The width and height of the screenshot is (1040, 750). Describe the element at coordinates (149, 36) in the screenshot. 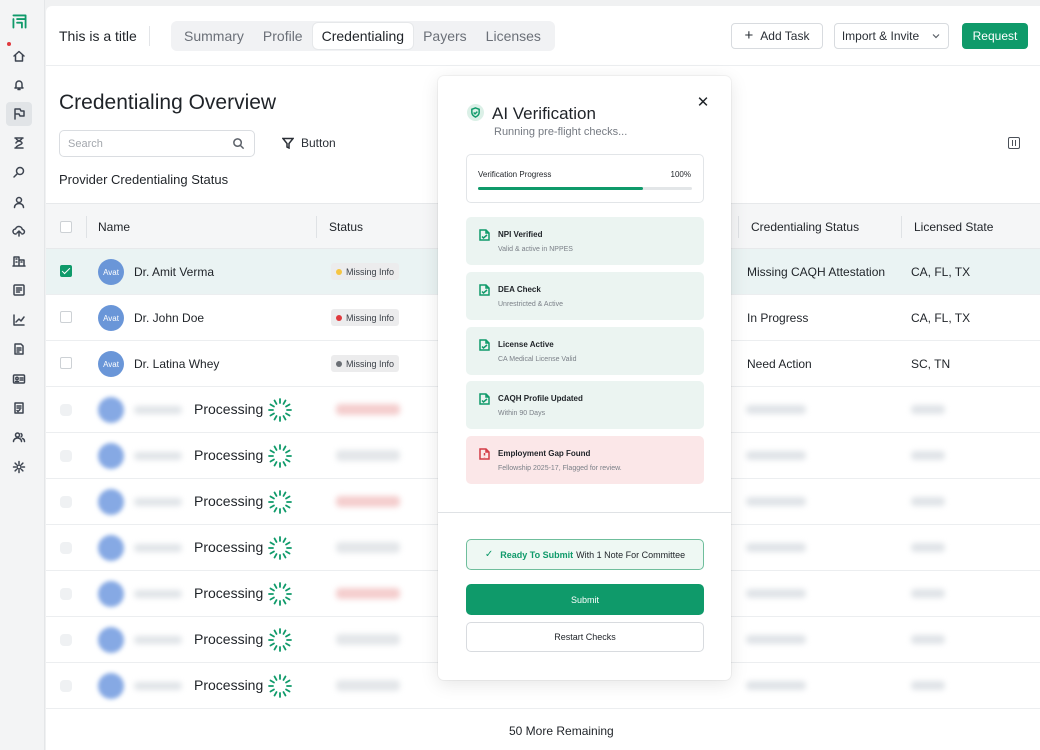

I see `title-divider` at that location.